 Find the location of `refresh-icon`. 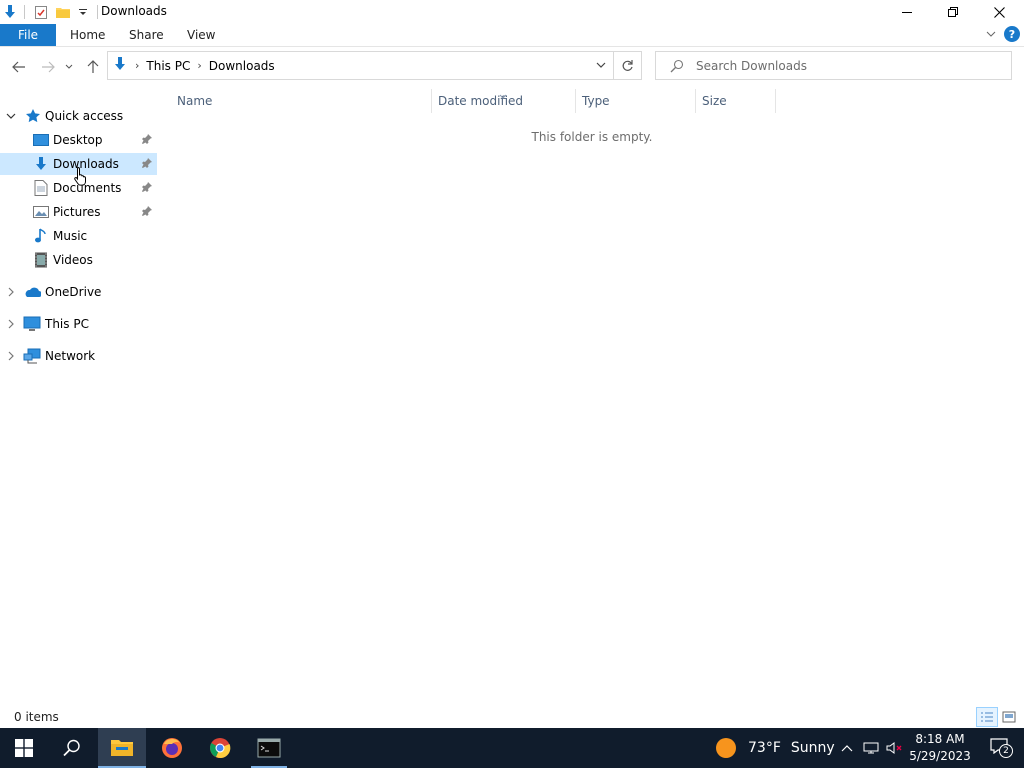

refresh-icon is located at coordinates (627, 65).